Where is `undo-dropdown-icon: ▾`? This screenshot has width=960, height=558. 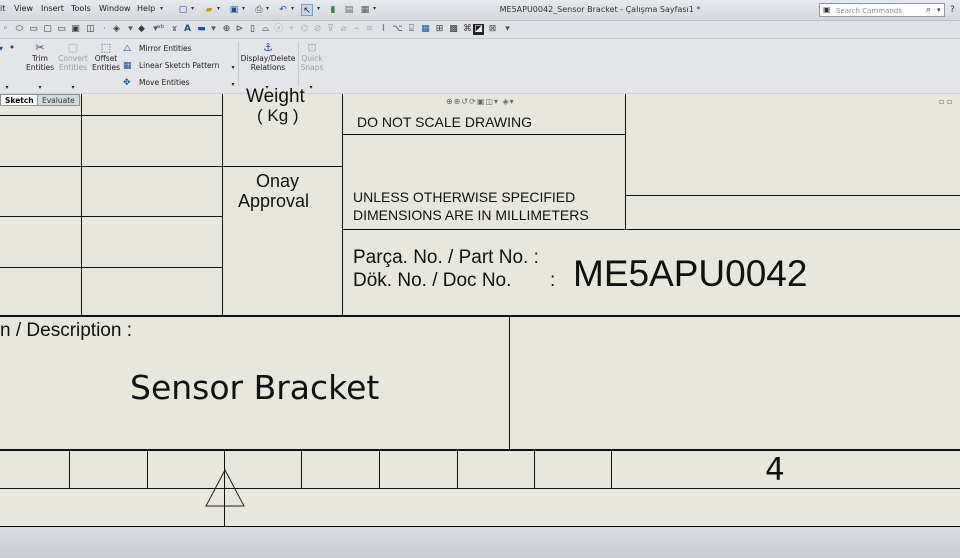 undo-dropdown-icon: ▾ is located at coordinates (292, 8).